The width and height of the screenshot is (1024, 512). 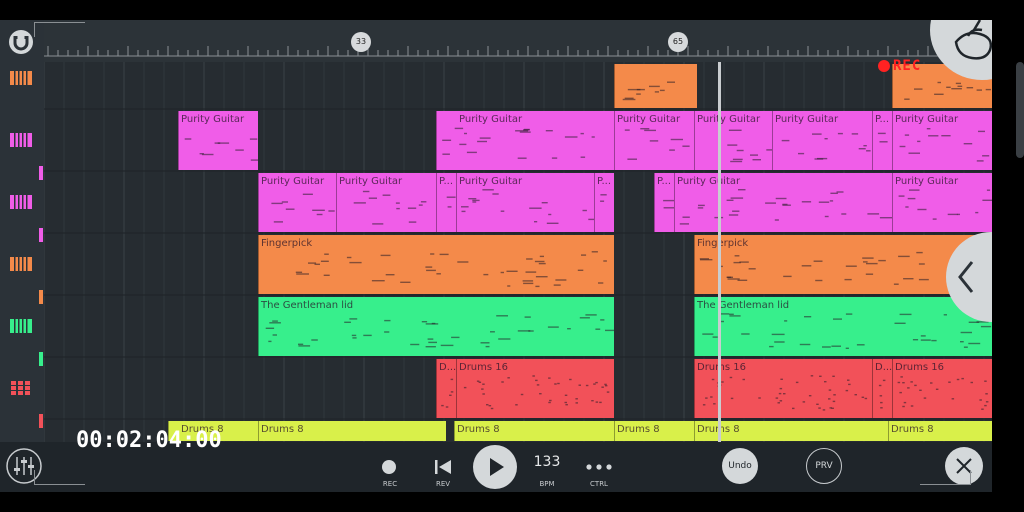 I want to click on track-5-color-strip, so click(x=41, y=359).